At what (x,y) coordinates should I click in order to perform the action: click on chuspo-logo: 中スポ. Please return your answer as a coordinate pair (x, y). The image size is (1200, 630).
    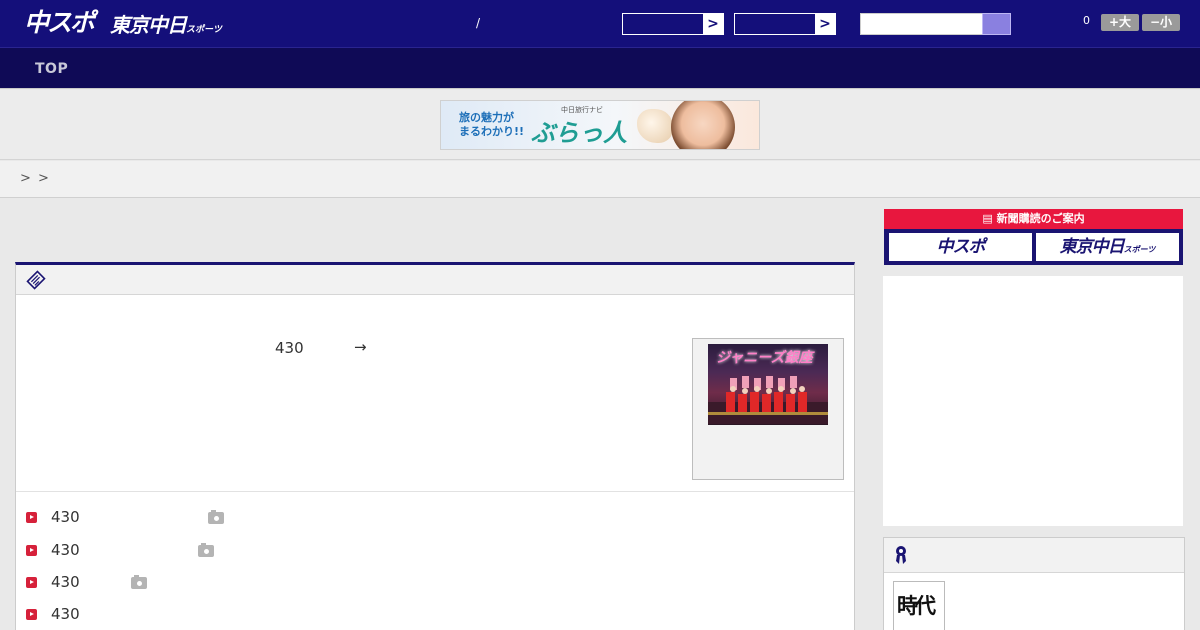
    Looking at the image, I should click on (62, 23).